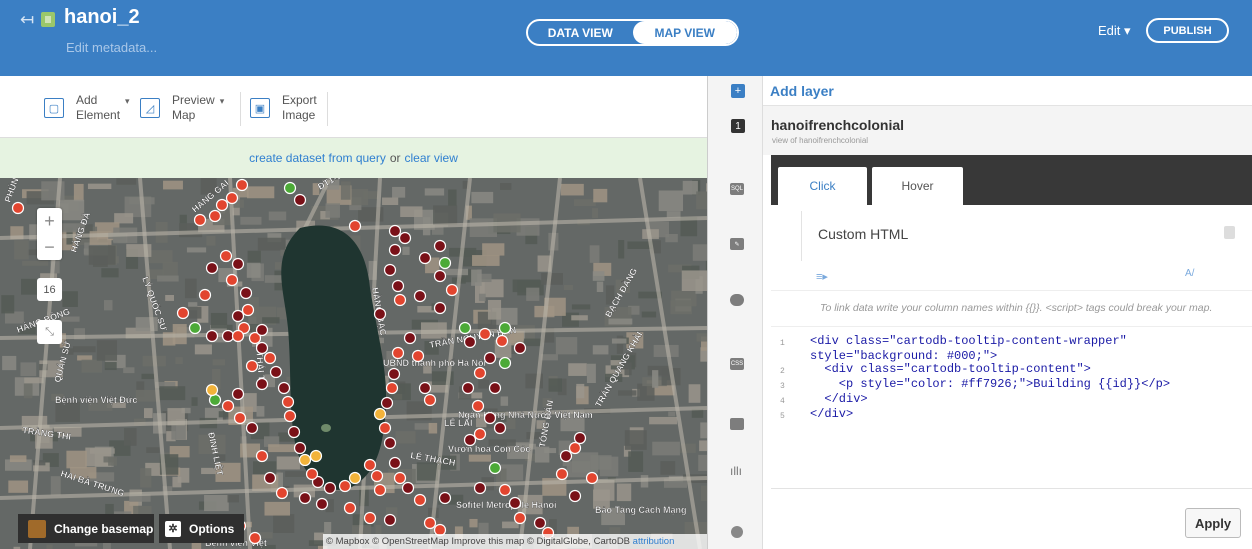 The height and width of the screenshot is (549, 1252). Describe the element at coordinates (49, 247) in the screenshot. I see `zoom-out-button: −` at that location.